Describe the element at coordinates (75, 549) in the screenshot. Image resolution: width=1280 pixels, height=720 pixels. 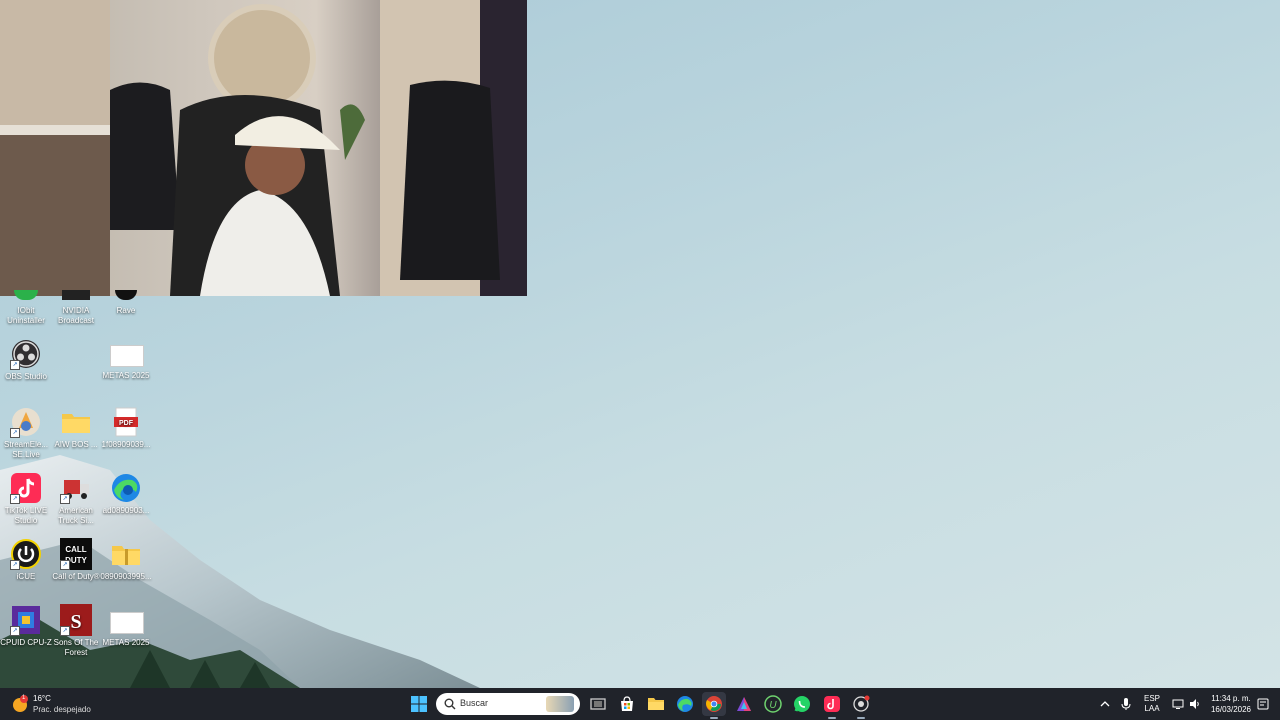
I see `svg-text: CALL` at that location.